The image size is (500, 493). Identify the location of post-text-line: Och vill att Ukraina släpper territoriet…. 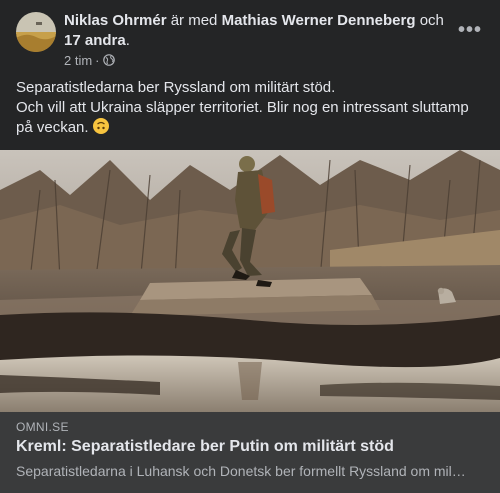
(242, 107).